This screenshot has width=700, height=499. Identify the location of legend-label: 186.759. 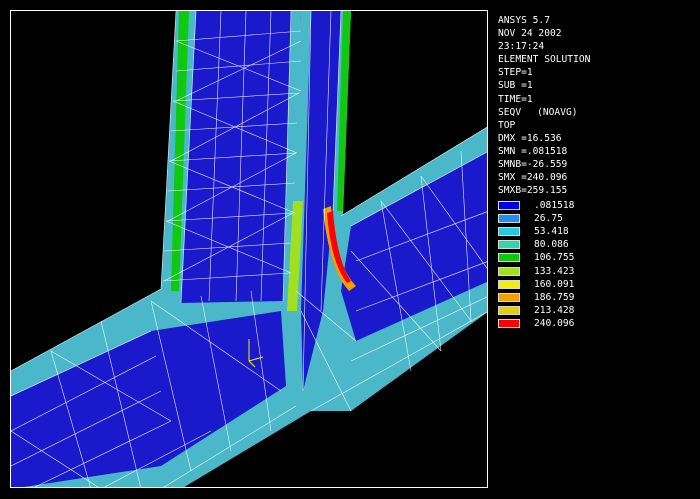
(554, 297).